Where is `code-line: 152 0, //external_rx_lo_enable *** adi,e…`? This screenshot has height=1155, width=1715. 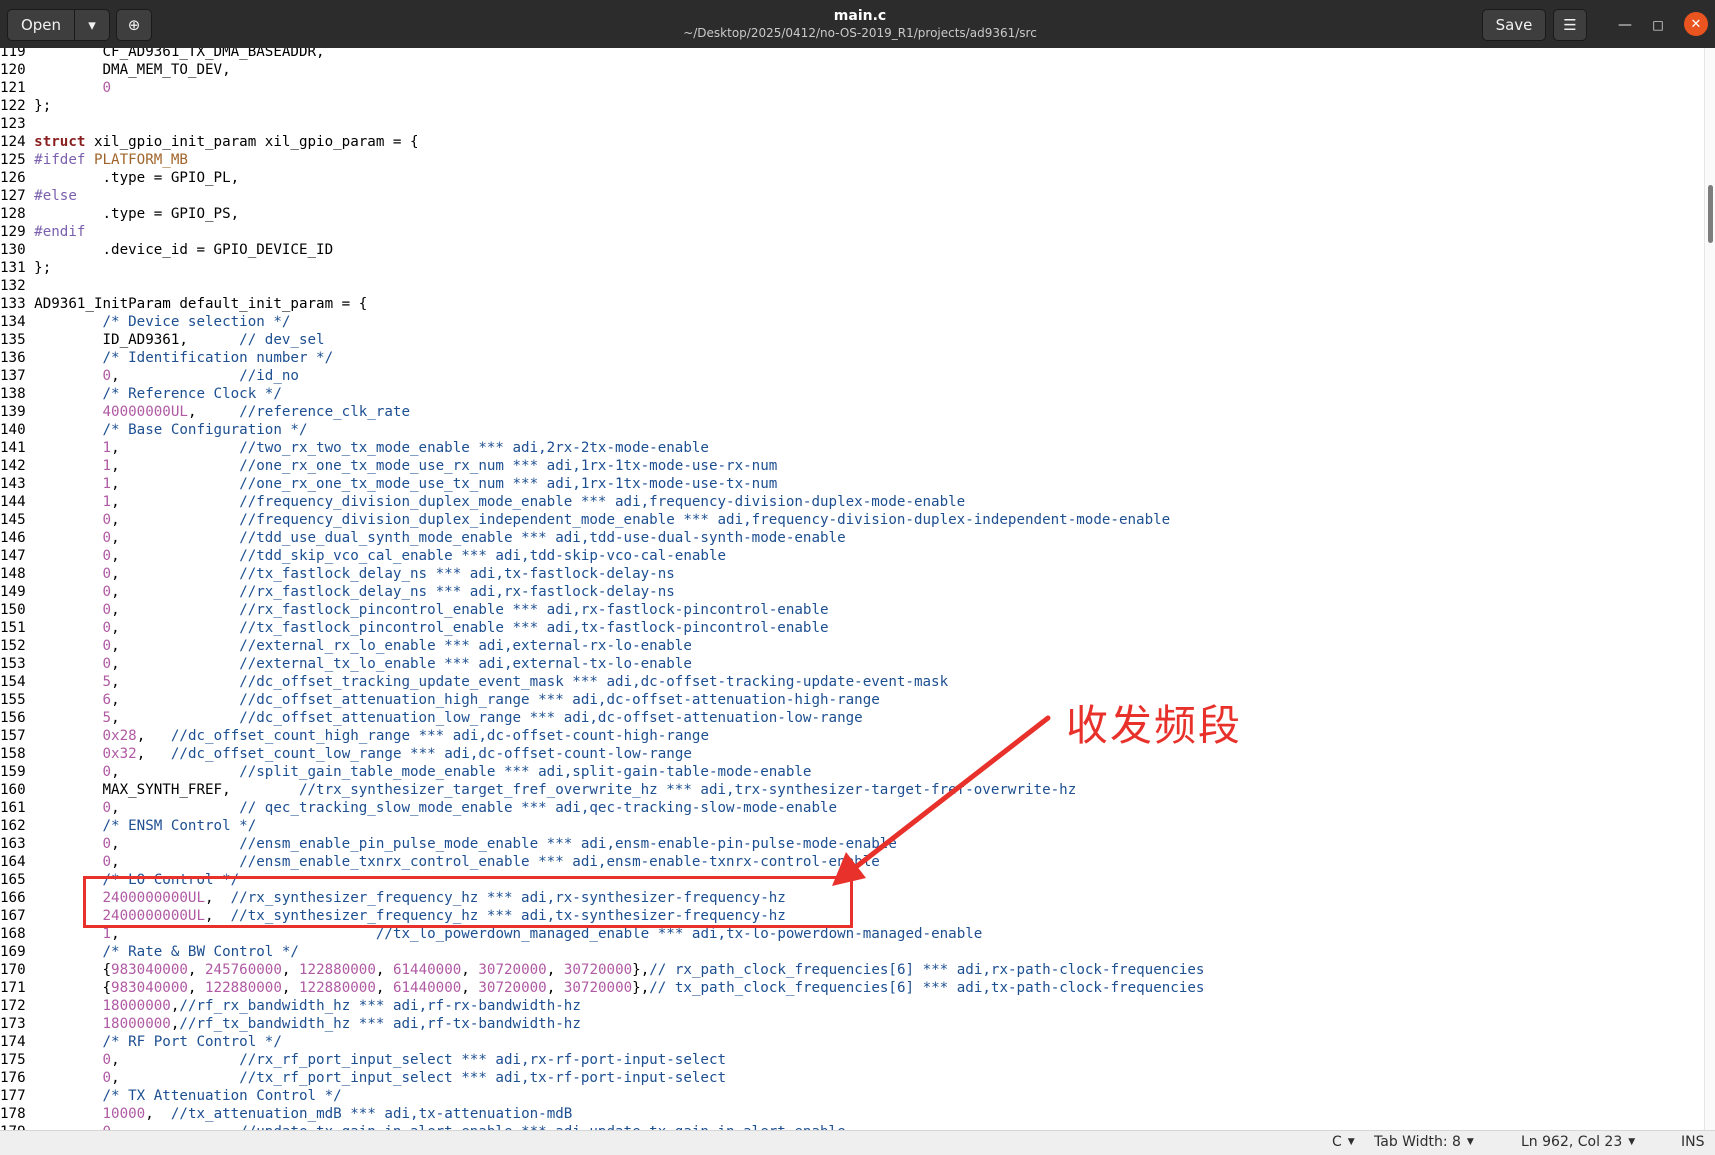 code-line: 152 0, //external_rx_lo_enable *** adi,e… is located at coordinates (346, 646).